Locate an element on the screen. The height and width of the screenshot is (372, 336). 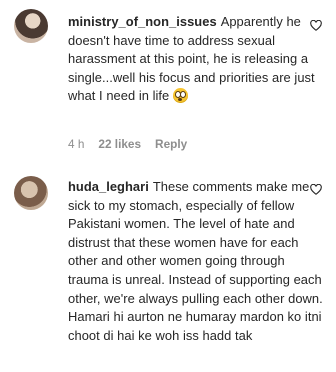
comment-meta: 4 h 22 likes Reply is located at coordinates (127, 144).